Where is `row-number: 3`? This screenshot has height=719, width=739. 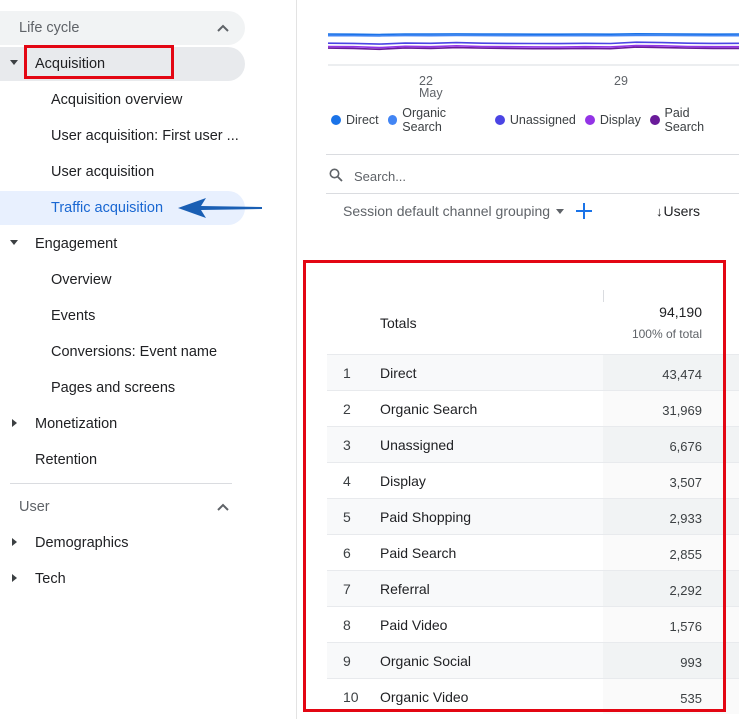
row-number: 3 is located at coordinates (347, 445).